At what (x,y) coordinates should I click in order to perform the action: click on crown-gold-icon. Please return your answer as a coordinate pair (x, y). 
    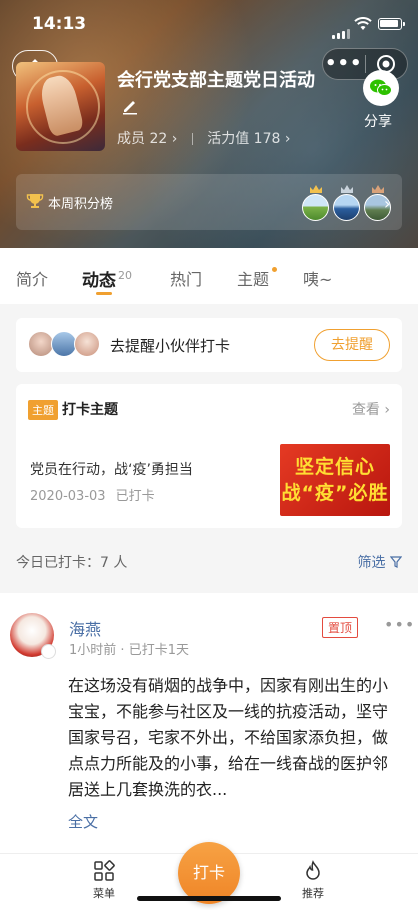
    Looking at the image, I should click on (316, 189).